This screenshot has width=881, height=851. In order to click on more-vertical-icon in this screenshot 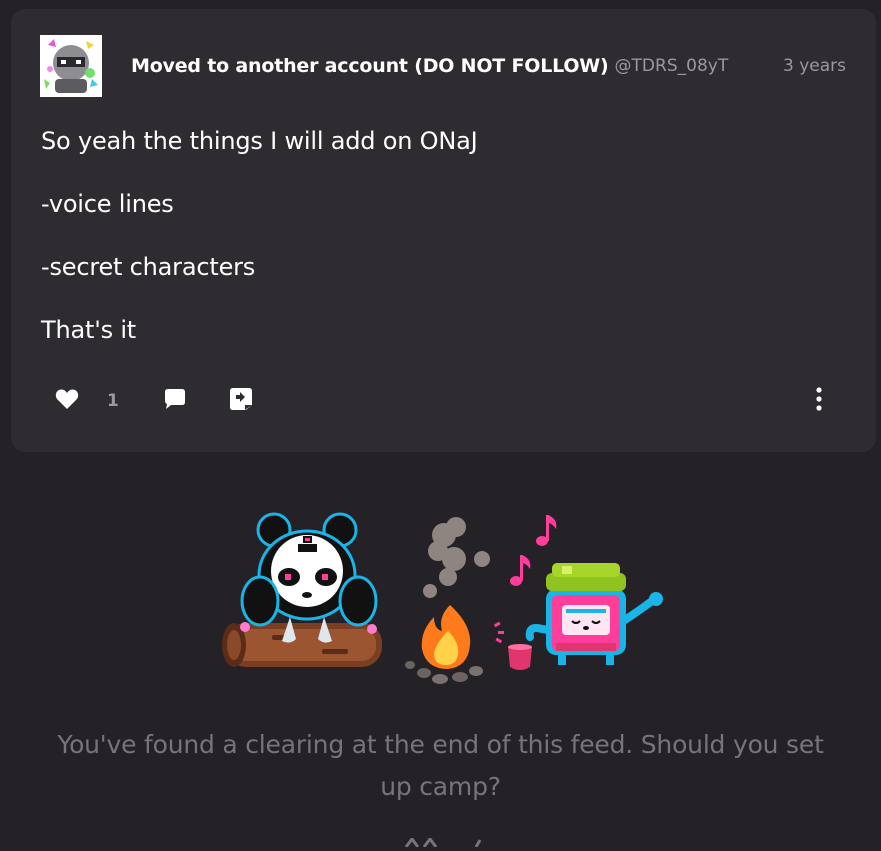, I will do `click(819, 401)`.